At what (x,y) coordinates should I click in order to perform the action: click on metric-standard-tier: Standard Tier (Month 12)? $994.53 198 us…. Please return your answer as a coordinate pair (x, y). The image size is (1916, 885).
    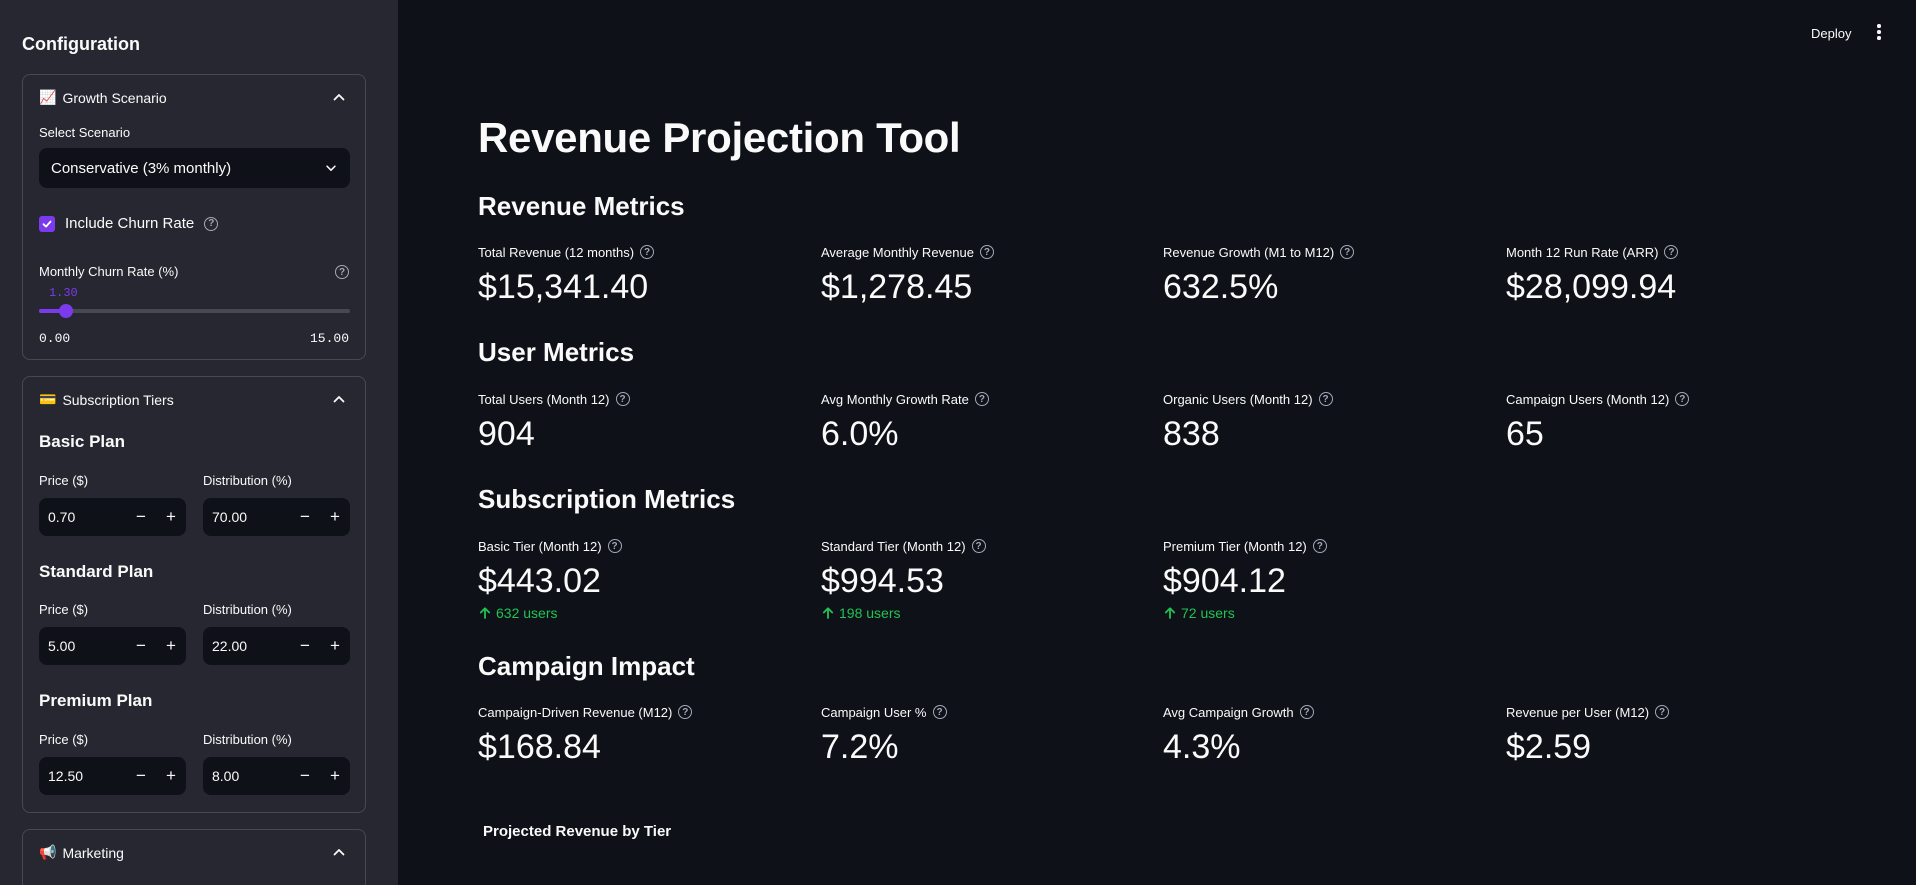
    Looking at the image, I should click on (981, 579).